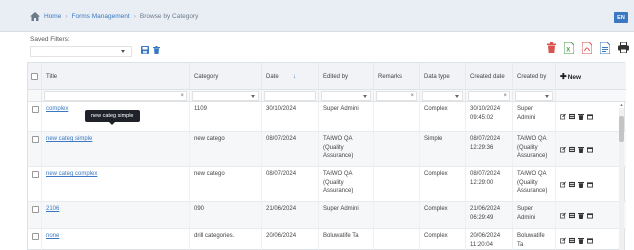 The height and width of the screenshot is (250, 634). Describe the element at coordinates (621, 129) in the screenshot. I see `scrollbar-thumb` at that location.